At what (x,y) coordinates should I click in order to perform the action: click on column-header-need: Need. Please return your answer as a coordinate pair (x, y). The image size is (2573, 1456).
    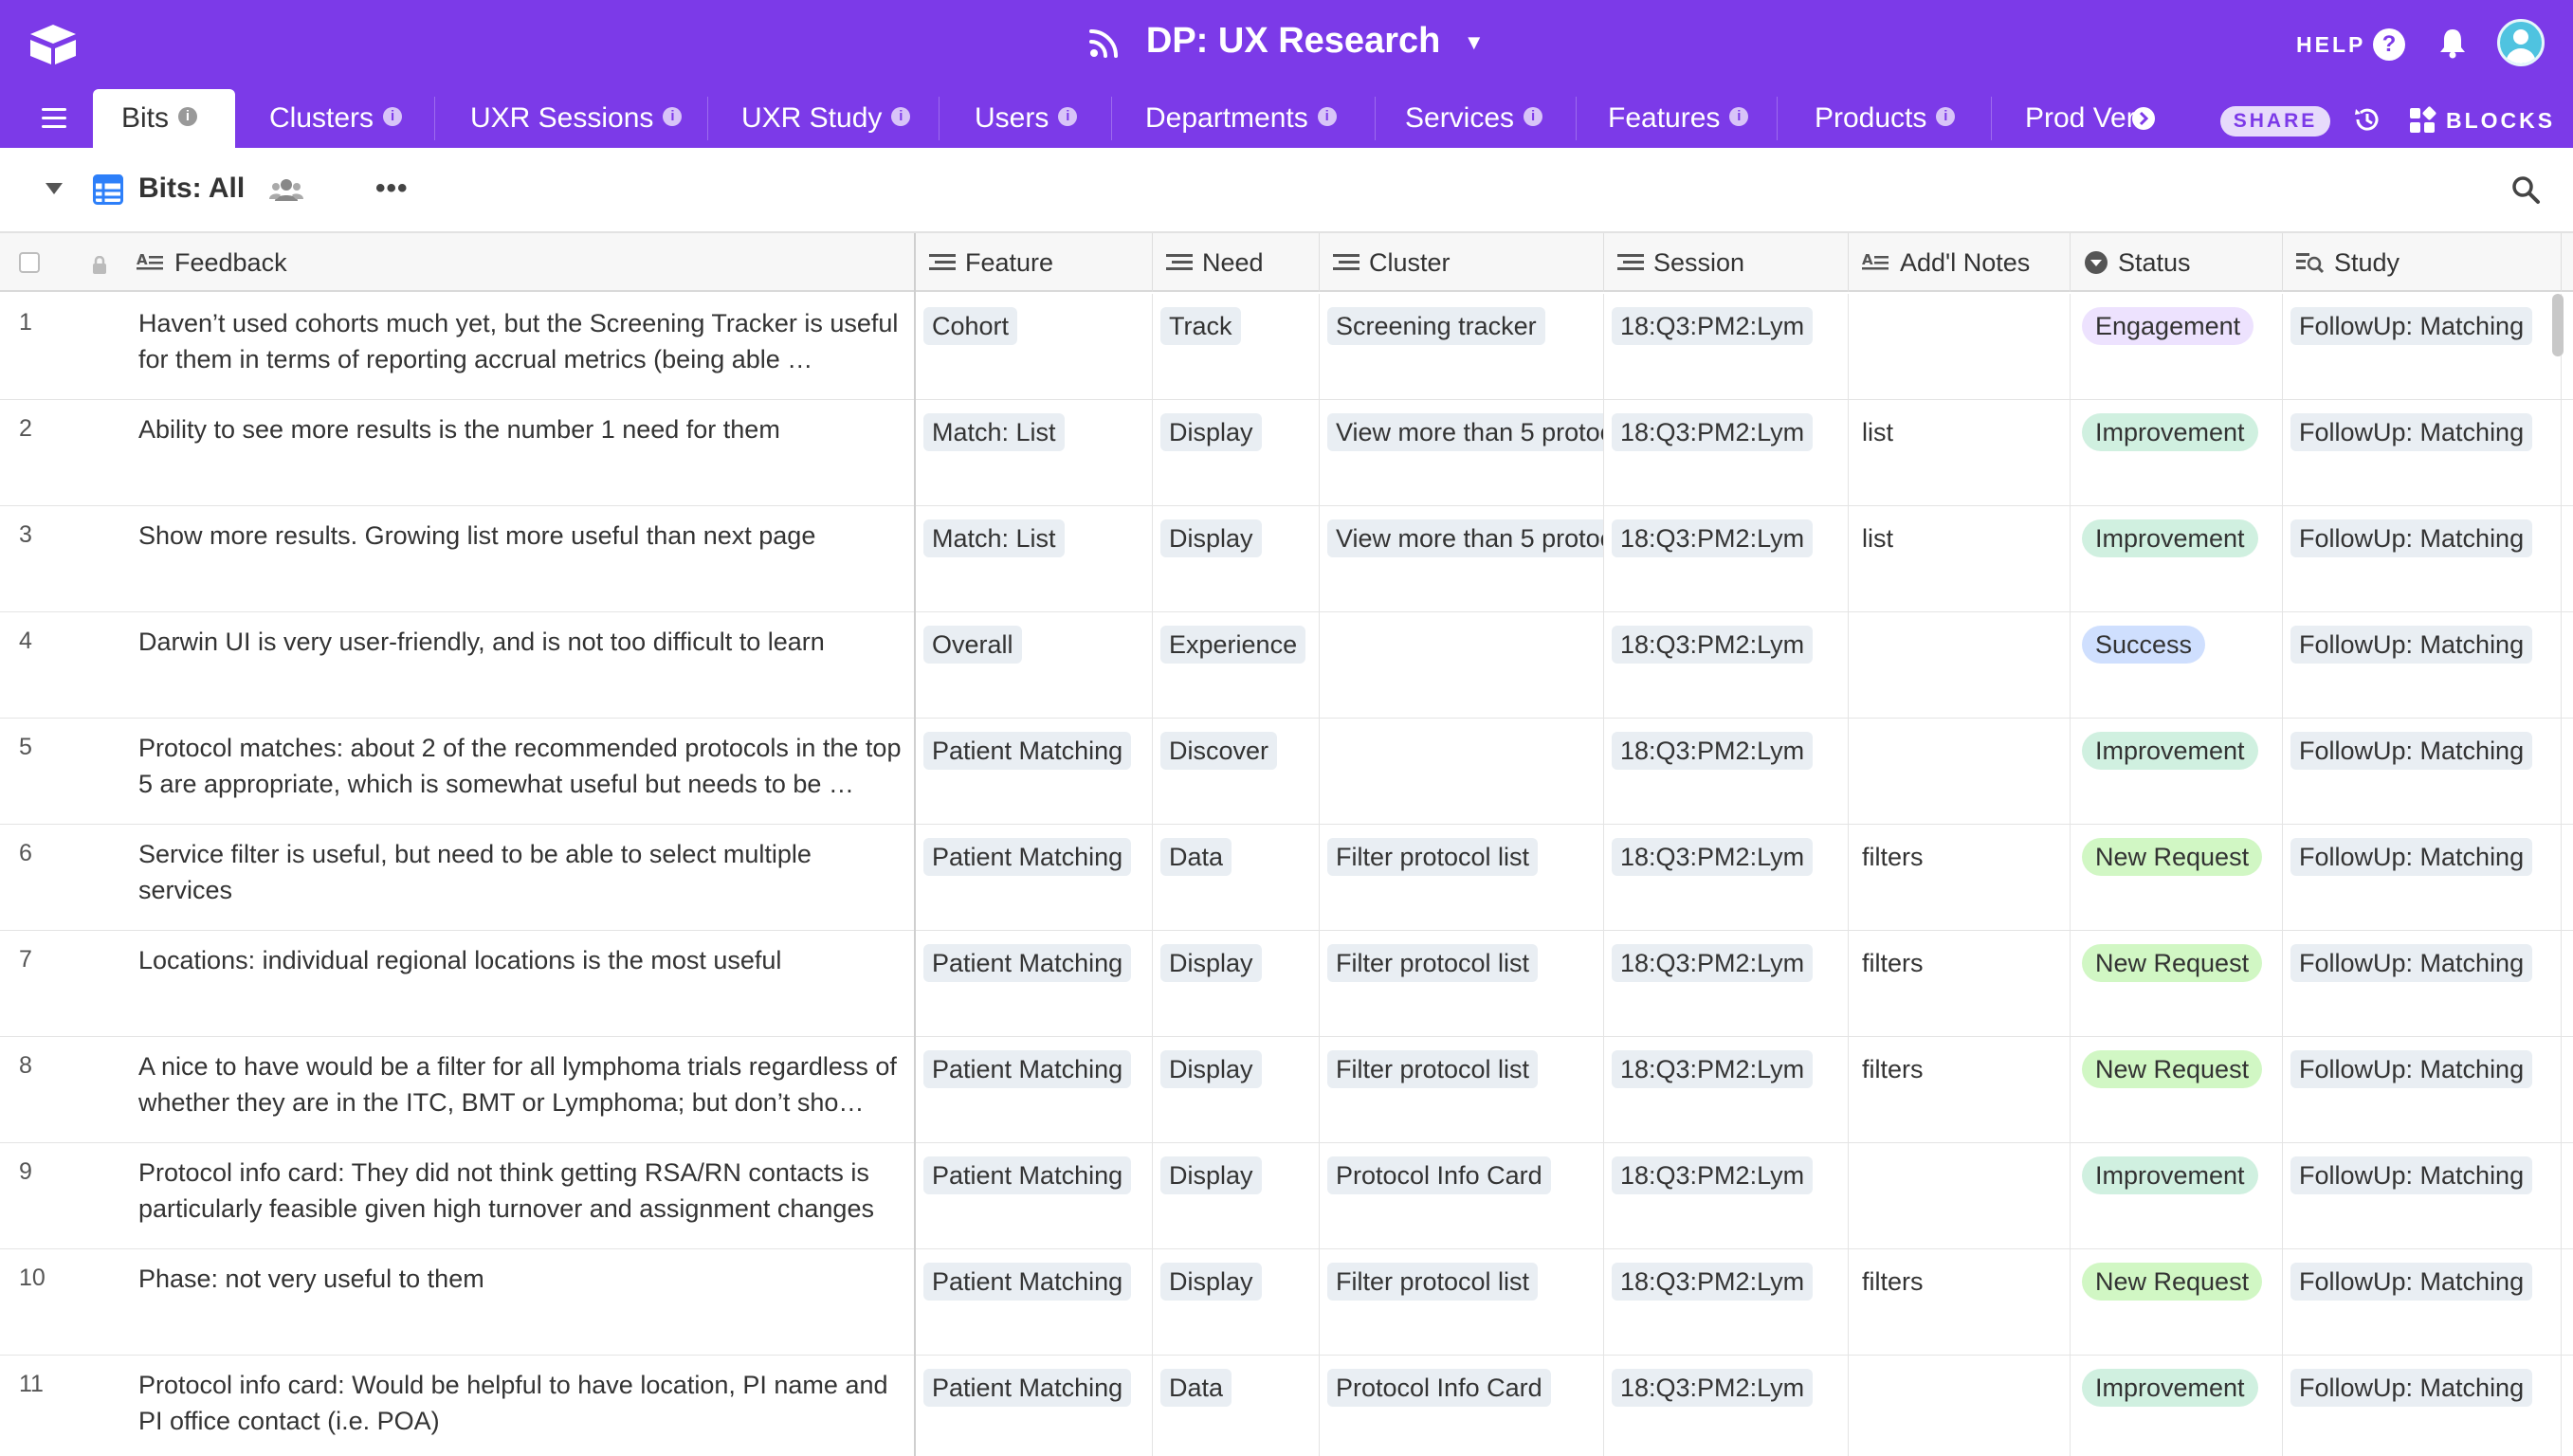
    Looking at the image, I should click on (1236, 262).